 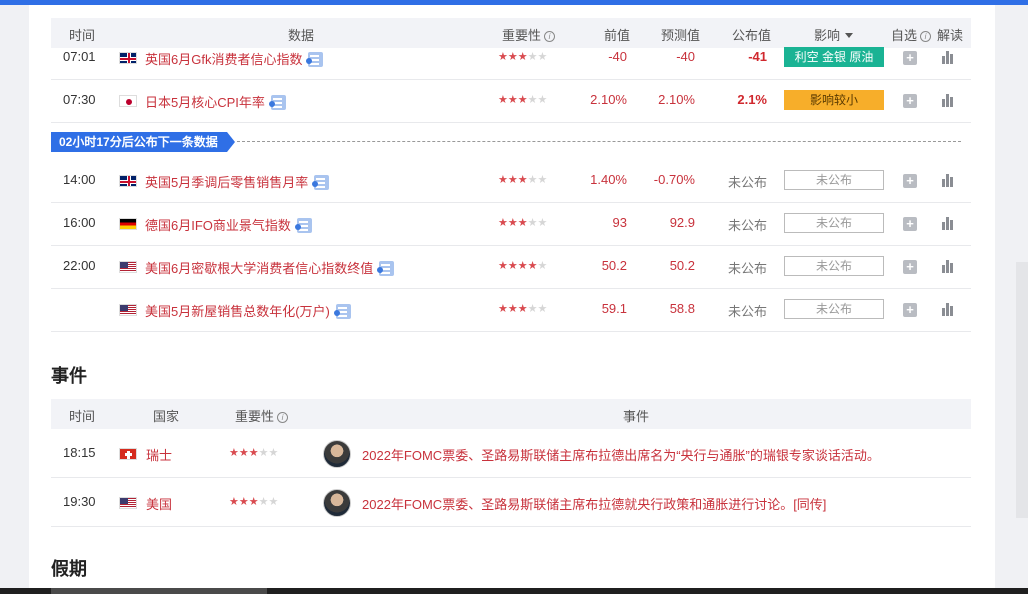 I want to click on col-importance-label: 重要性, so click(x=255, y=416).